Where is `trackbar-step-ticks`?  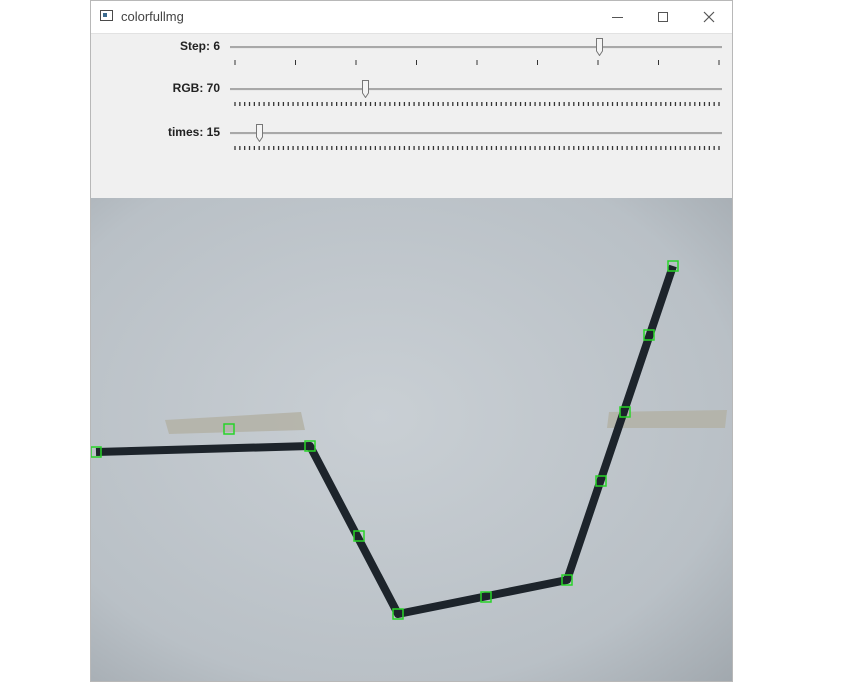
trackbar-step-ticks is located at coordinates (477, 62).